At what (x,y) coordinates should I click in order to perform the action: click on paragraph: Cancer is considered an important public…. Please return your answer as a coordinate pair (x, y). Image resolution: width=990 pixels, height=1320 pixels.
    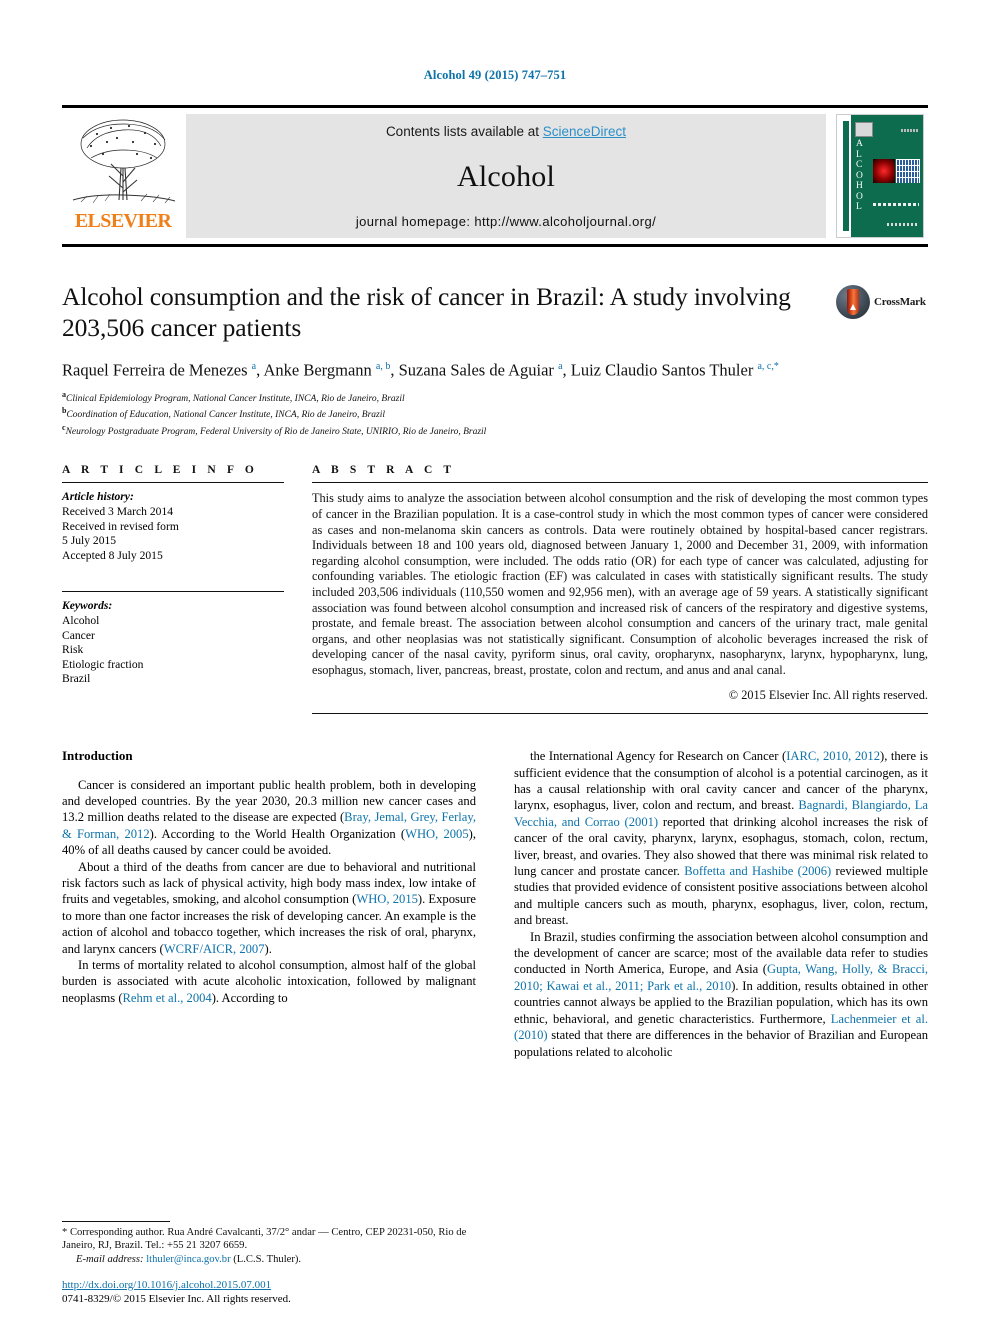
    Looking at the image, I should click on (269, 817).